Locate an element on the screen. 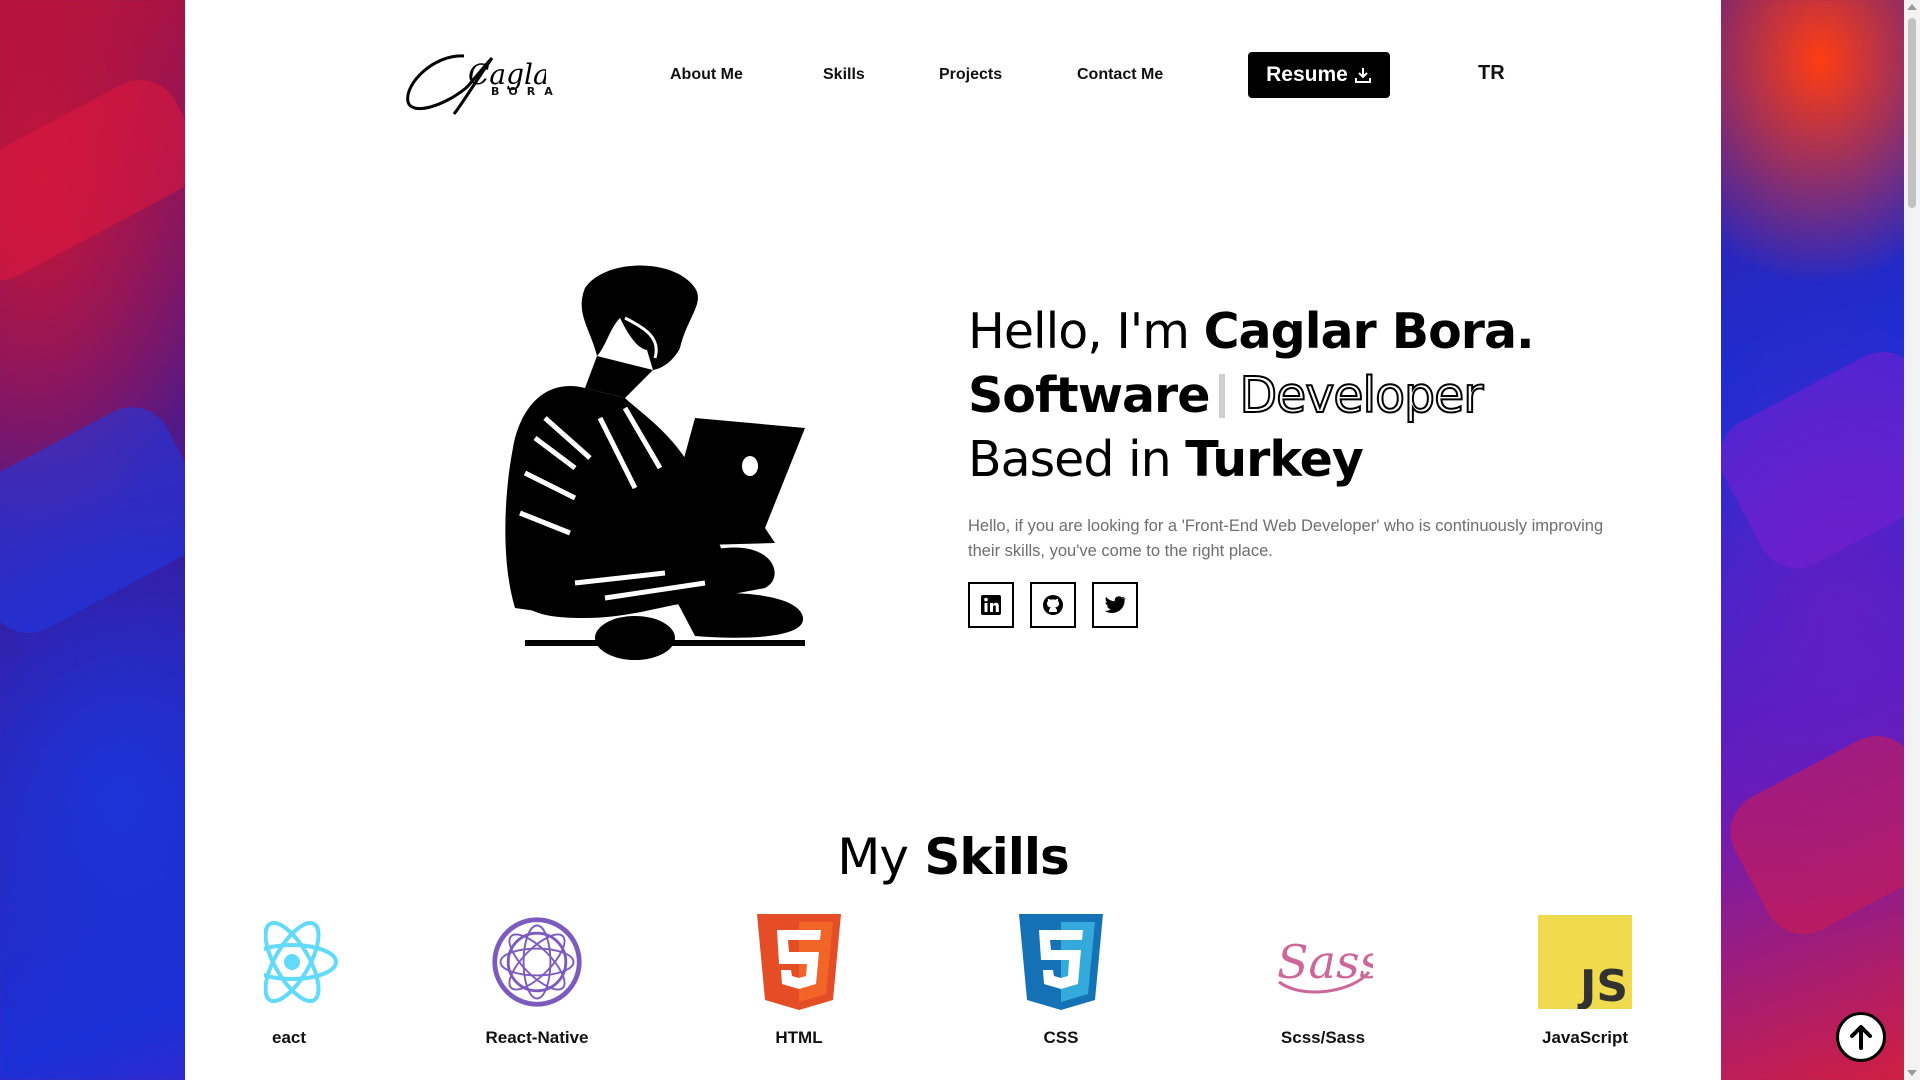 The width and height of the screenshot is (1920, 1080). scrollbar-thumb is located at coordinates (1912, 113).